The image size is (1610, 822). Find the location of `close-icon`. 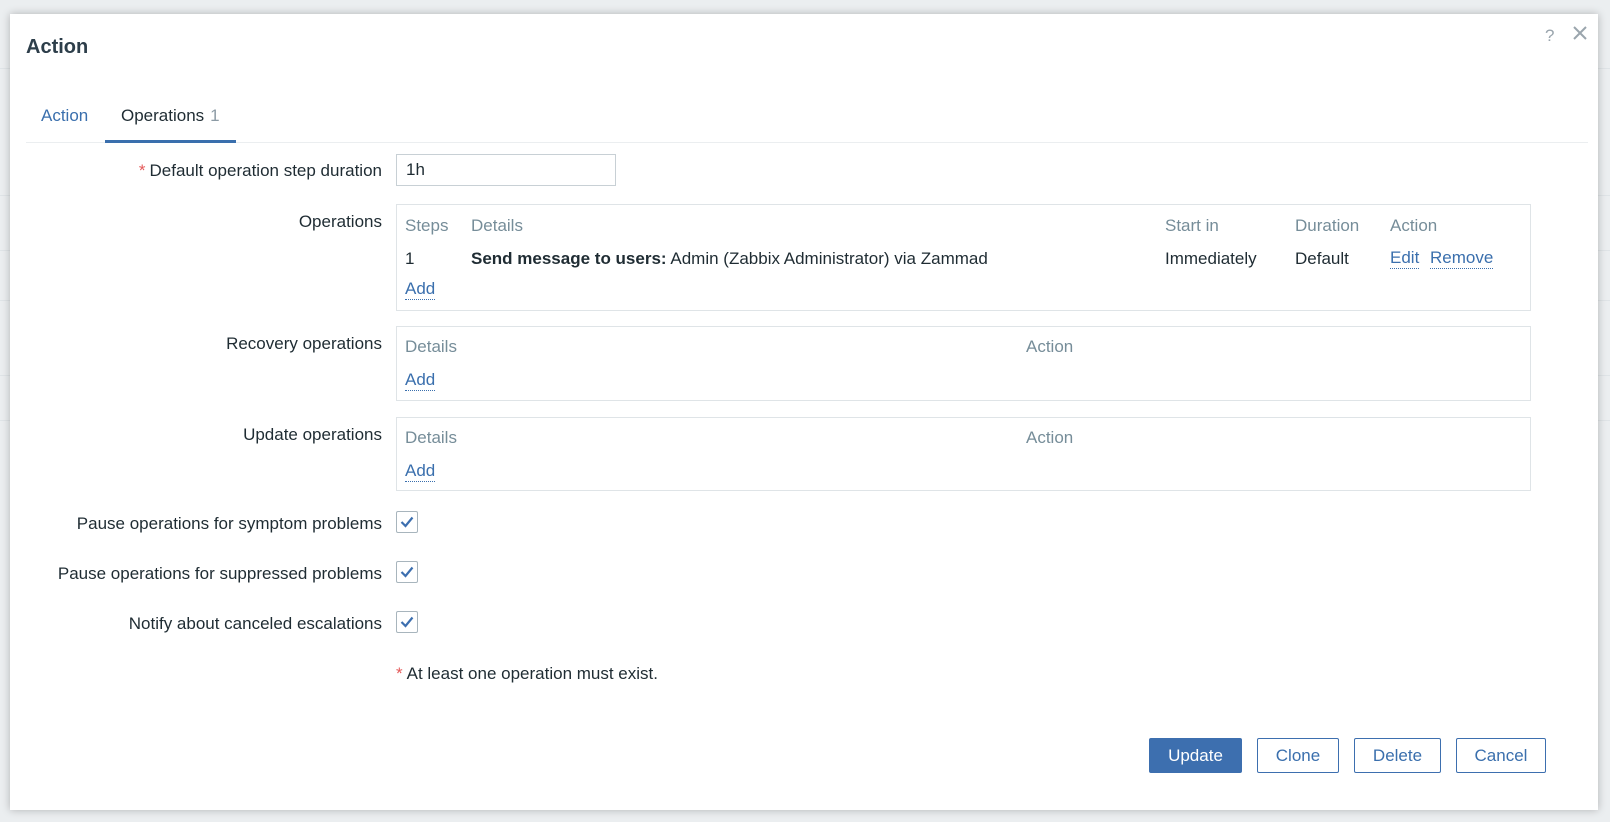

close-icon is located at coordinates (1580, 34).